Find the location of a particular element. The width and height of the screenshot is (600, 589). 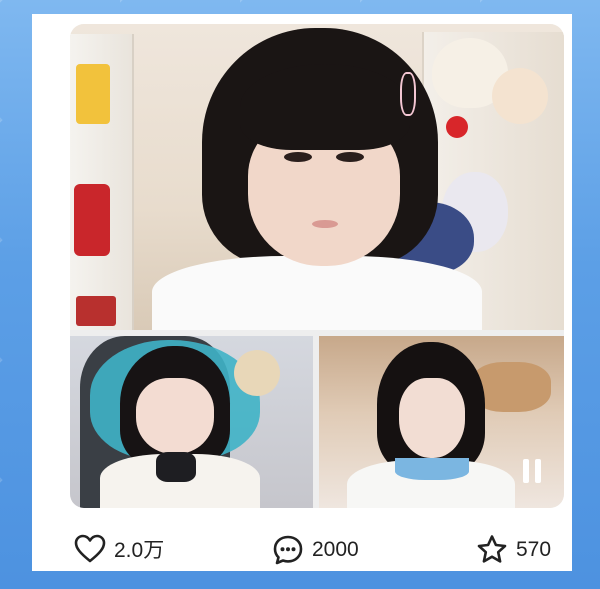

favorite-count: 570 is located at coordinates (534, 549).